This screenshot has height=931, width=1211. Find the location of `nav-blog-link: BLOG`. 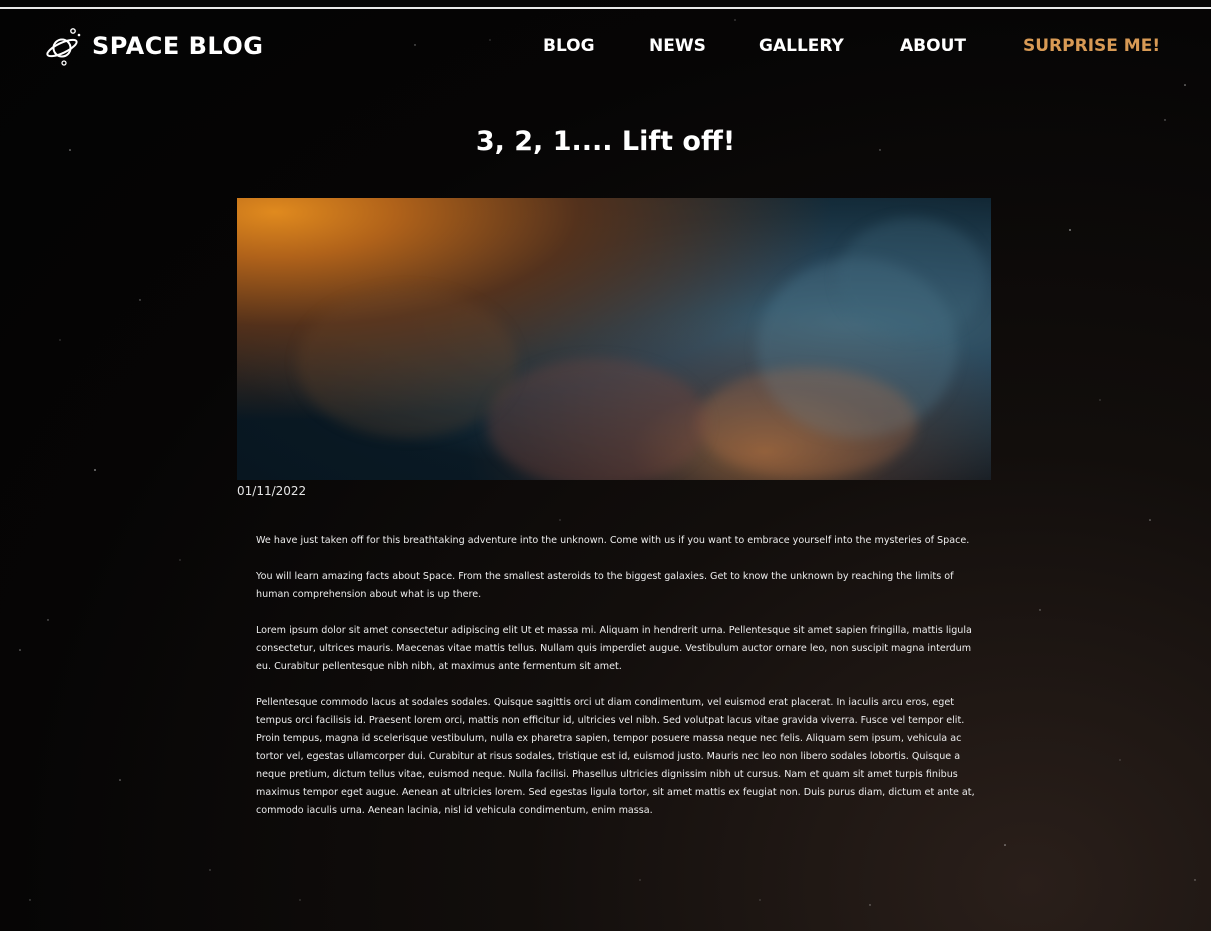

nav-blog-link: BLOG is located at coordinates (569, 46).